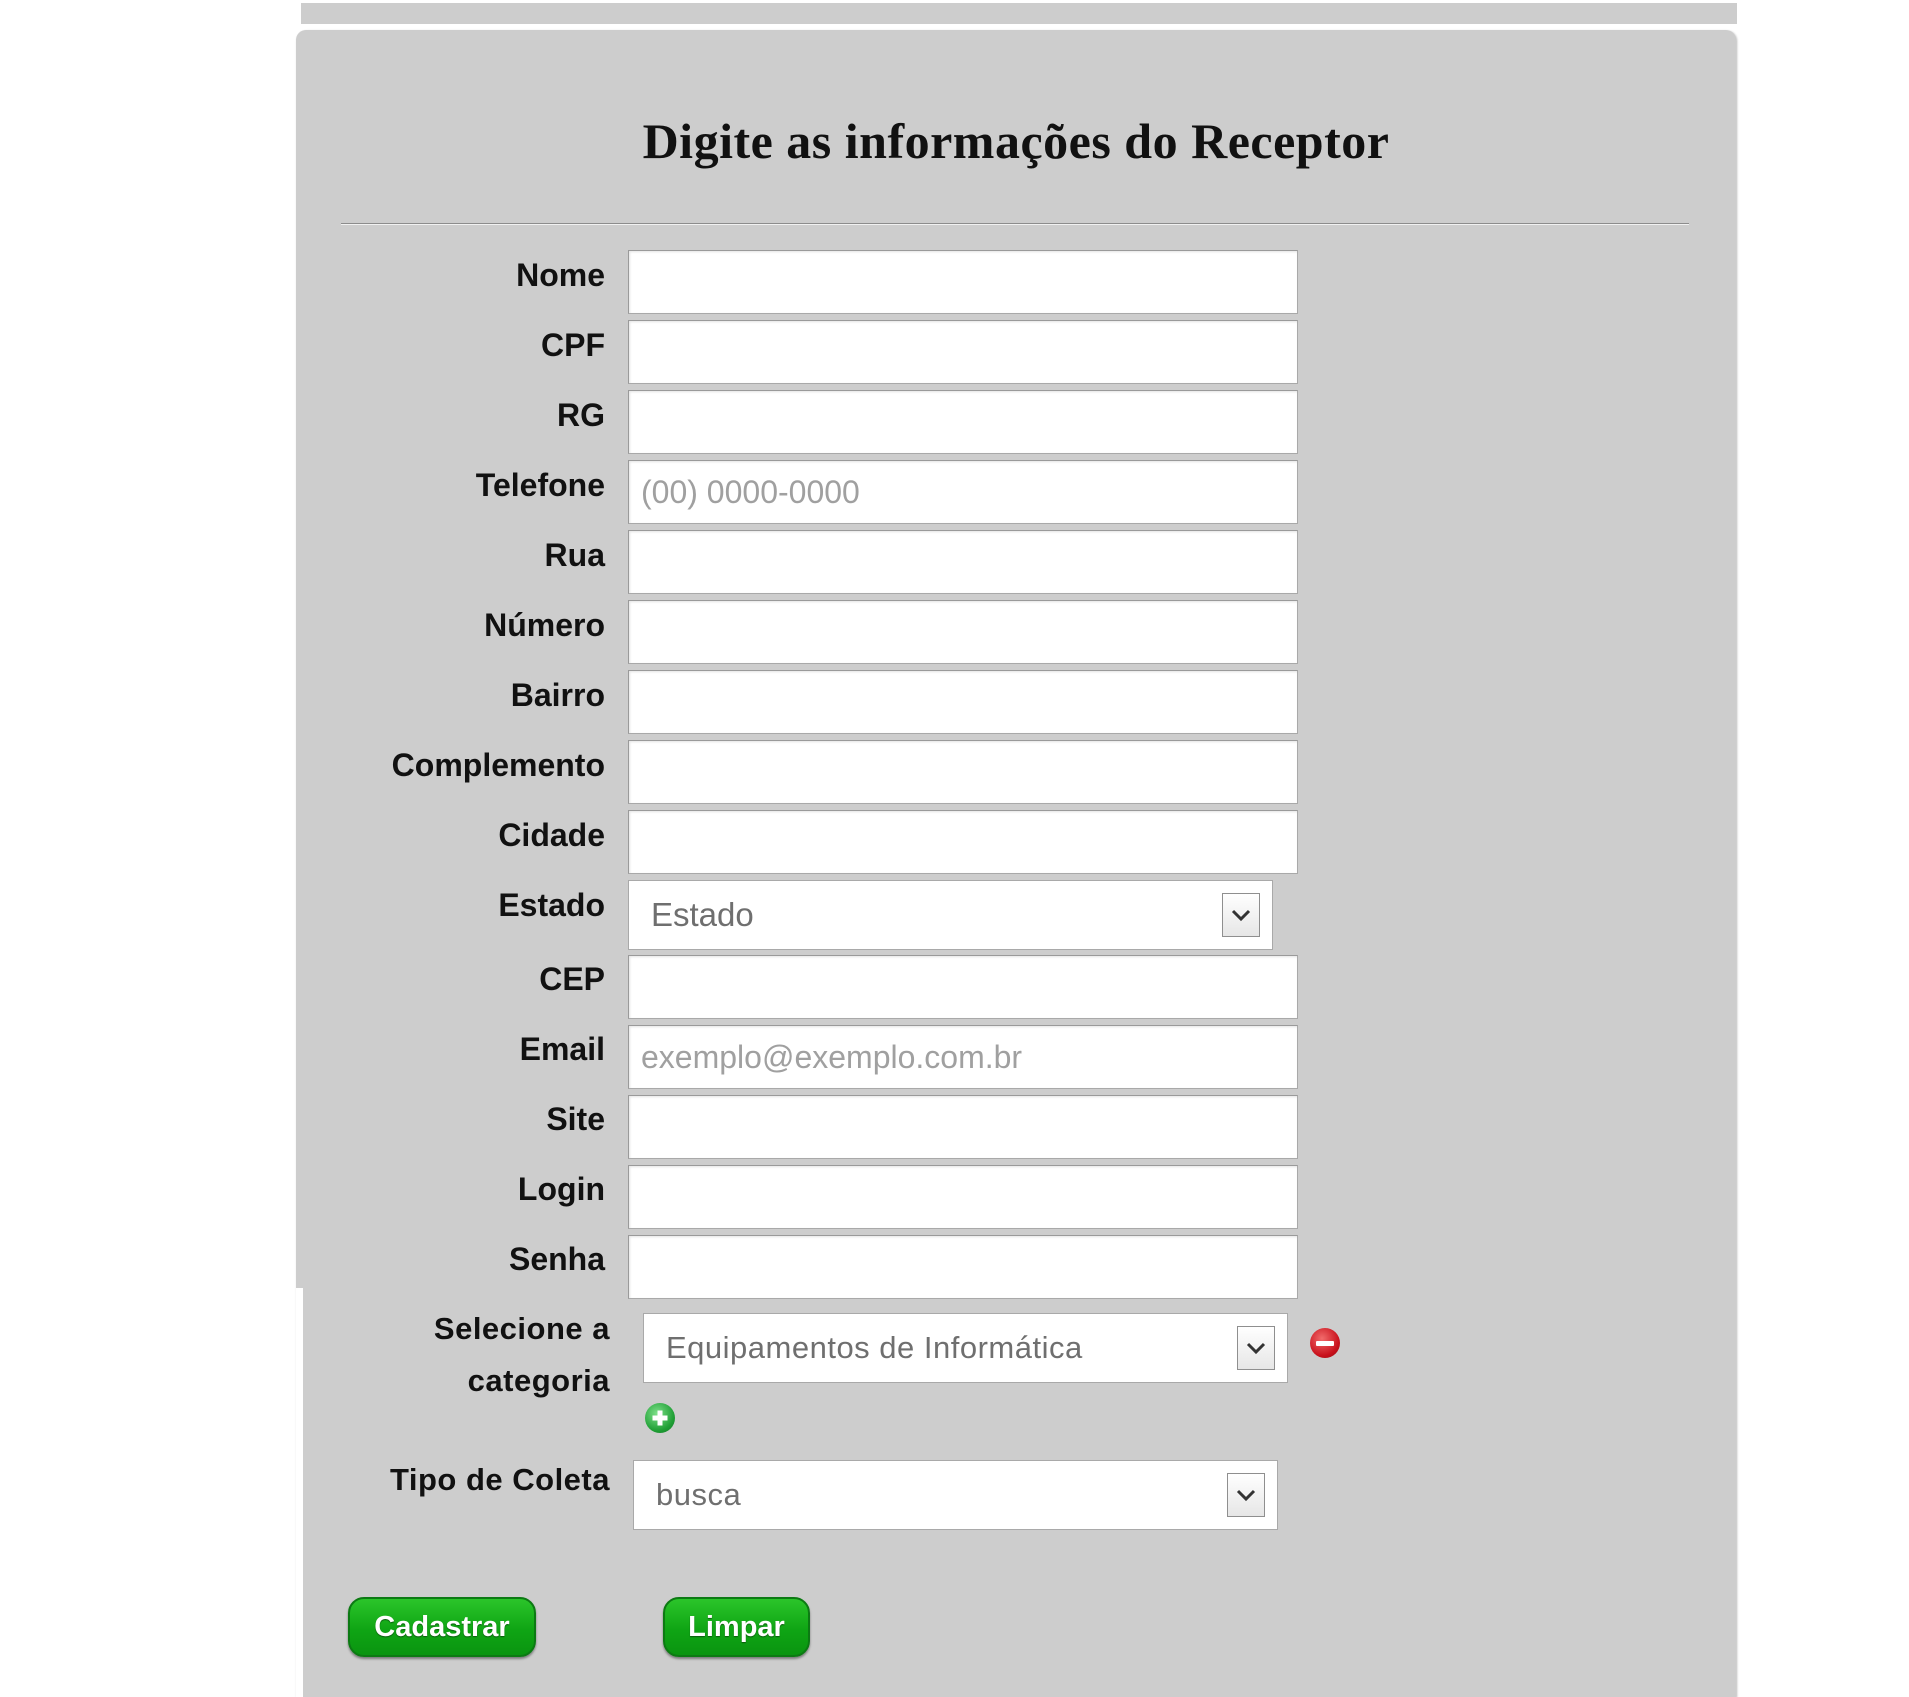  I want to click on cidade-label: Cidade, so click(551, 835).